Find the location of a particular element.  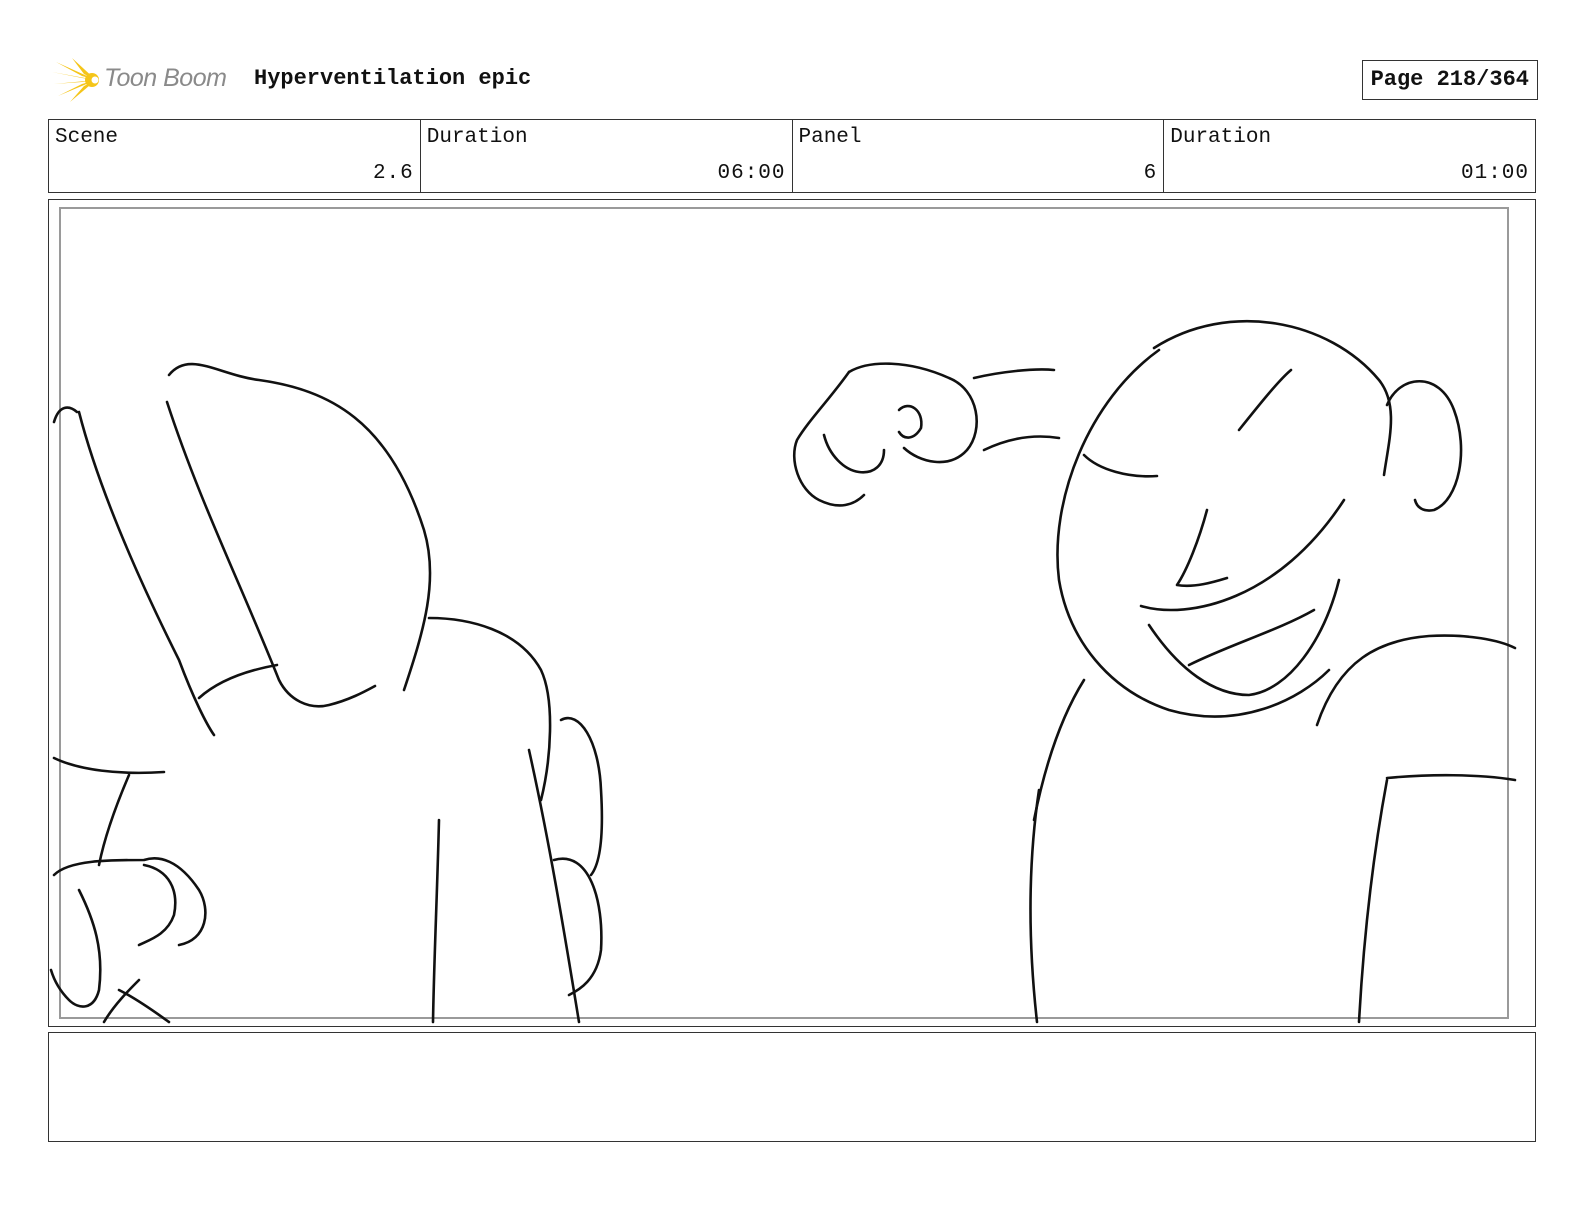

right-character-fist-knuckles is located at coordinates (854, 453).